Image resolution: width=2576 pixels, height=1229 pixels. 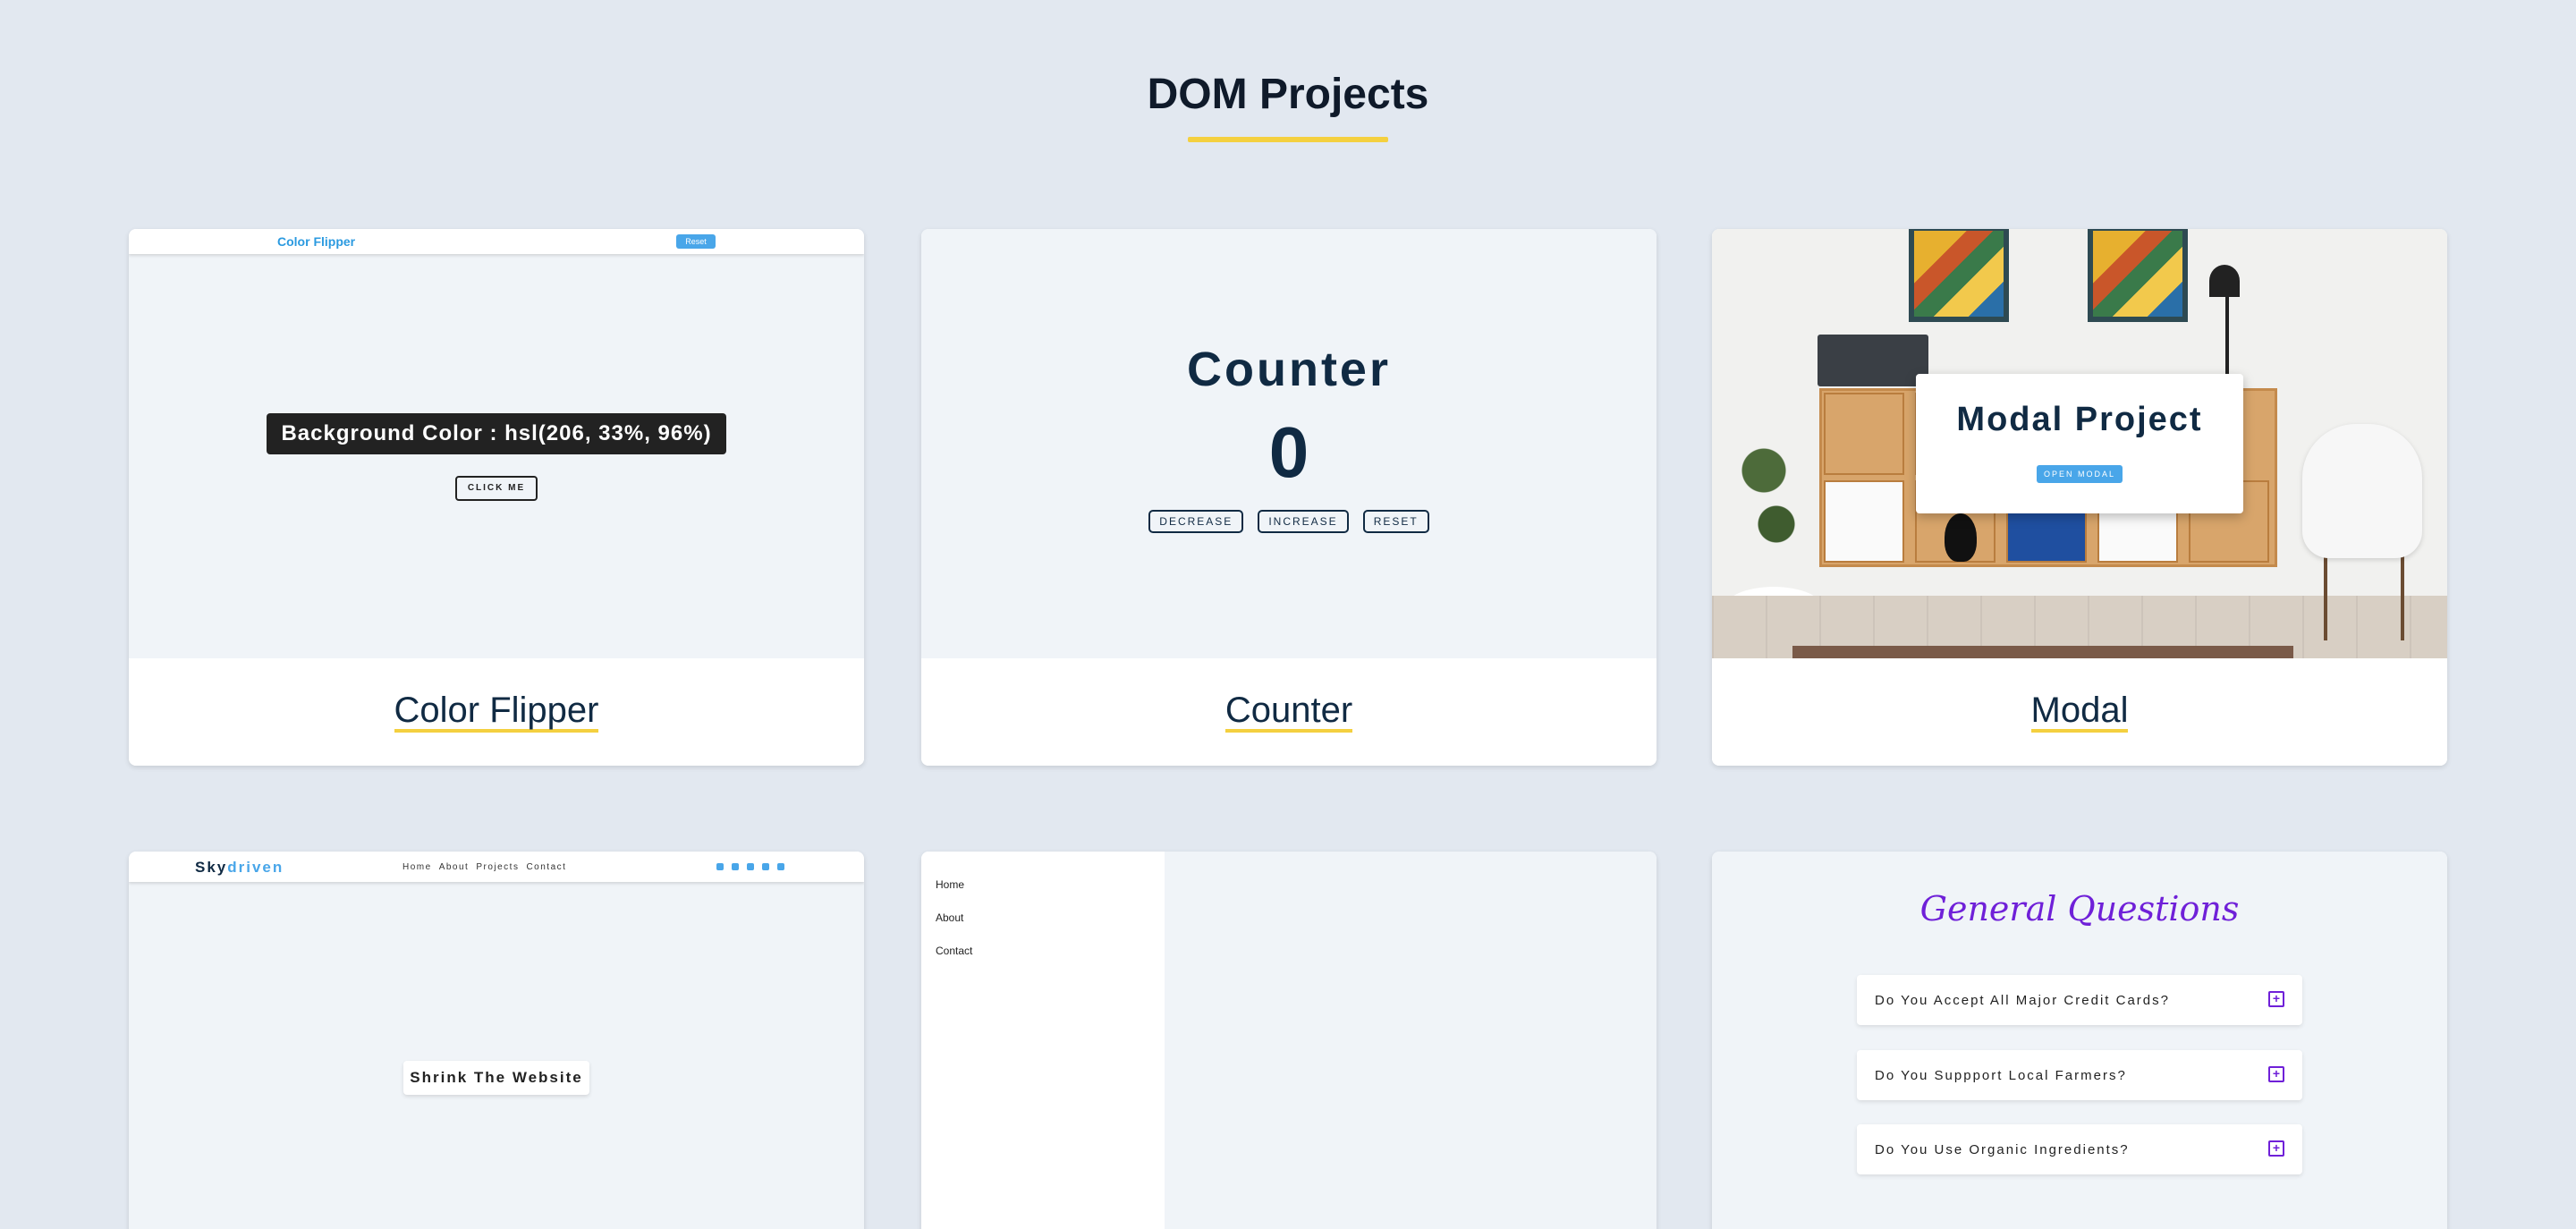 I want to click on lamp-head, so click(x=2224, y=281).